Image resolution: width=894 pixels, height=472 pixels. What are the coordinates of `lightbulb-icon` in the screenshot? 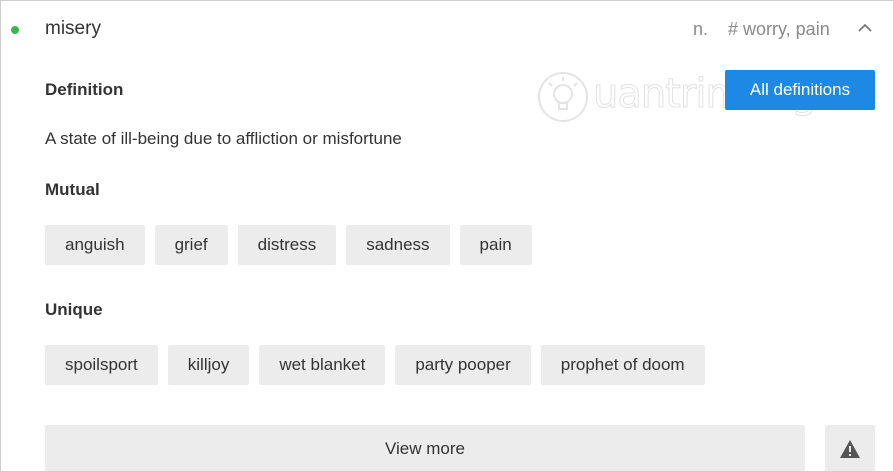 It's located at (563, 97).